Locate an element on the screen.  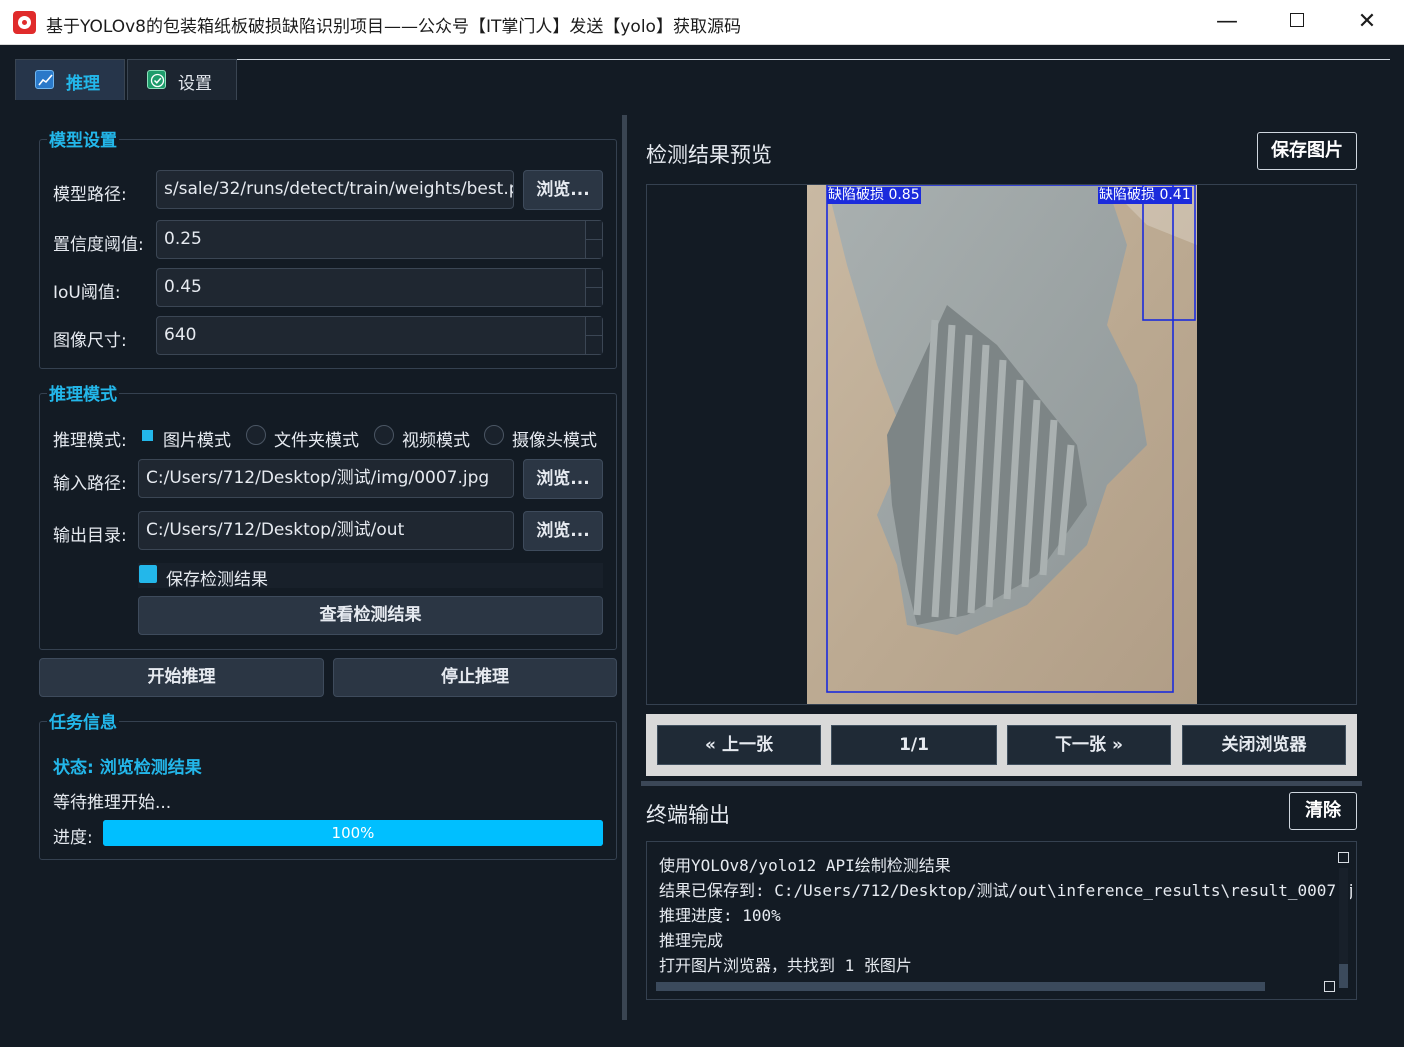
scroll-right-button is located at coordinates (1329, 986).